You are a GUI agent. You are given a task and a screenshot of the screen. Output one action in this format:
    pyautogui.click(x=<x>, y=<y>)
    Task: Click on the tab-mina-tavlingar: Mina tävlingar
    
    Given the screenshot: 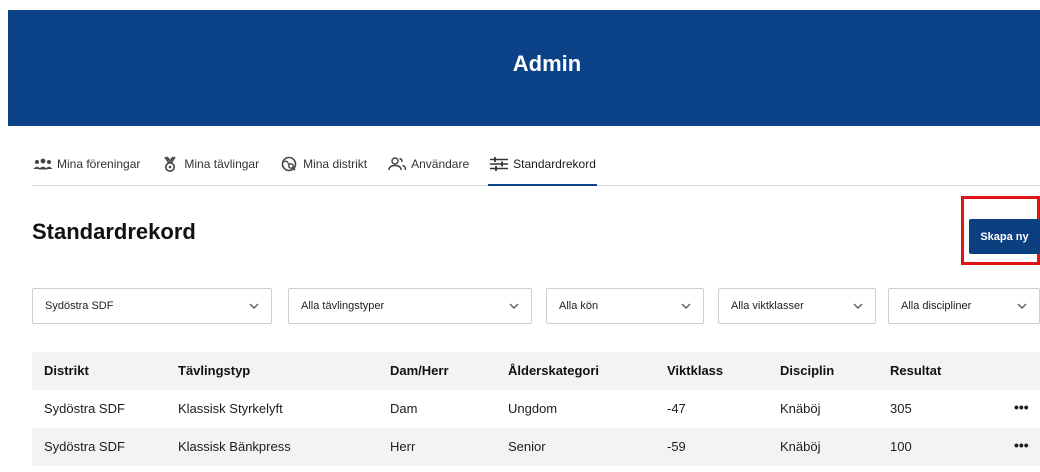 What is the action you would take?
    pyautogui.click(x=209, y=168)
    